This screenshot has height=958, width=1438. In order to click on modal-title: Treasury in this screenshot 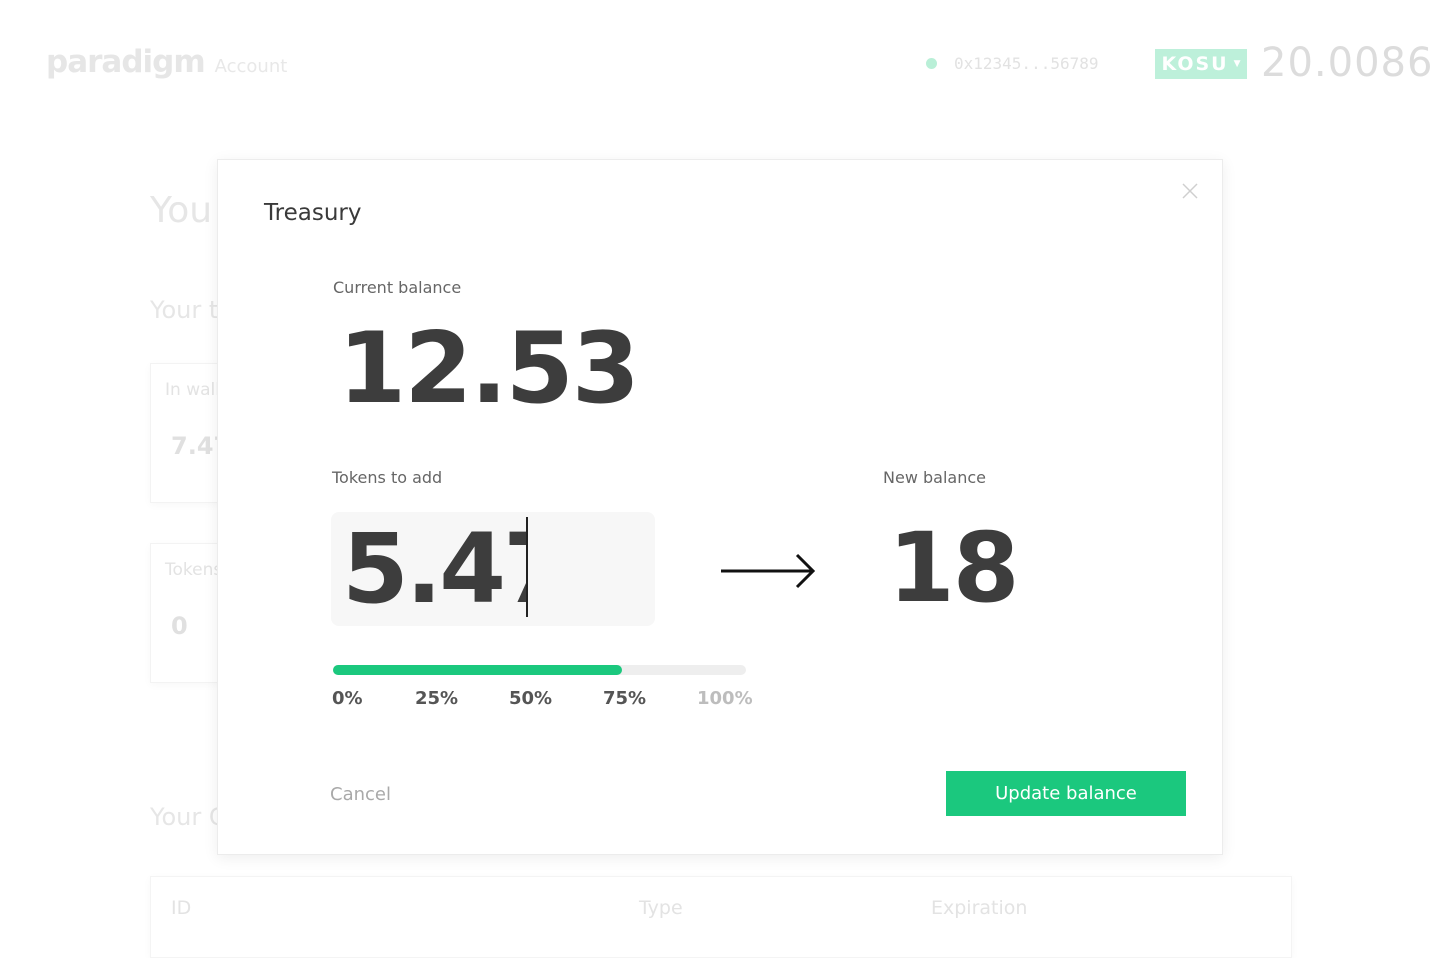, I will do `click(313, 213)`.